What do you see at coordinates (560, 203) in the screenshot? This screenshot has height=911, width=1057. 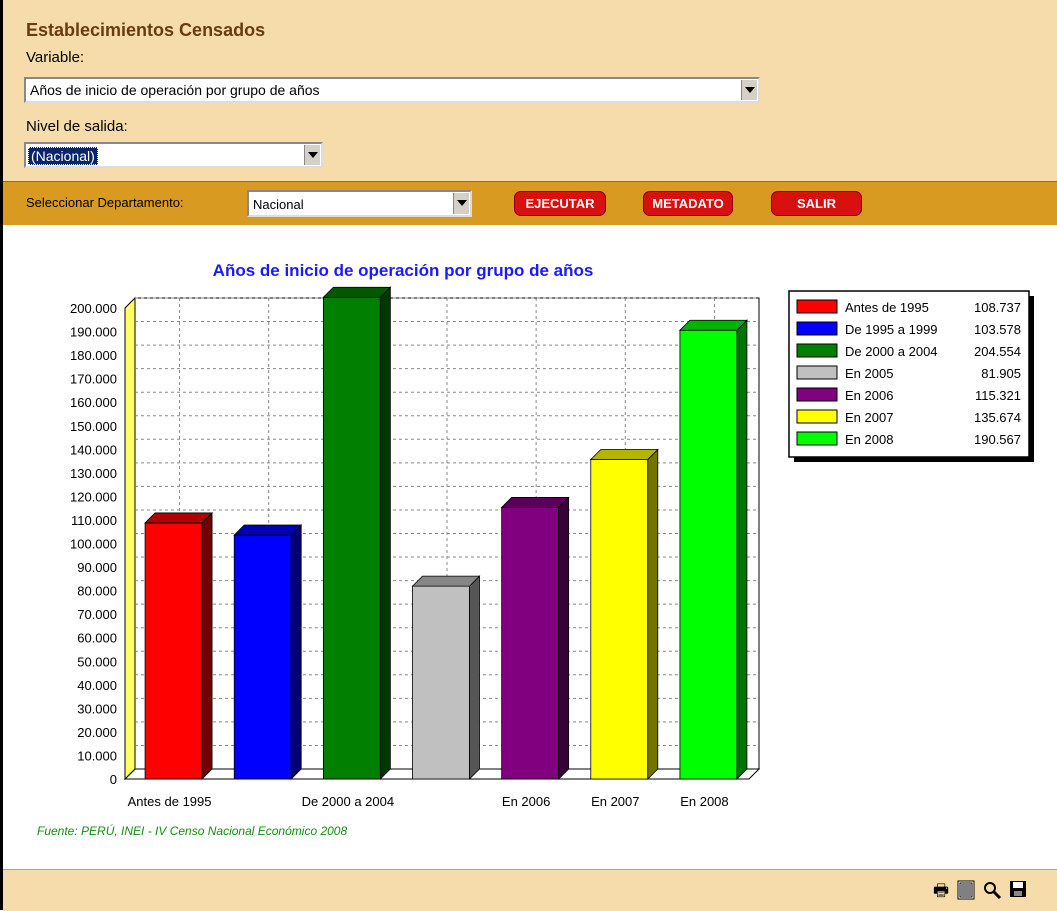 I see `ejecutar-button: EJECUTAR` at bounding box center [560, 203].